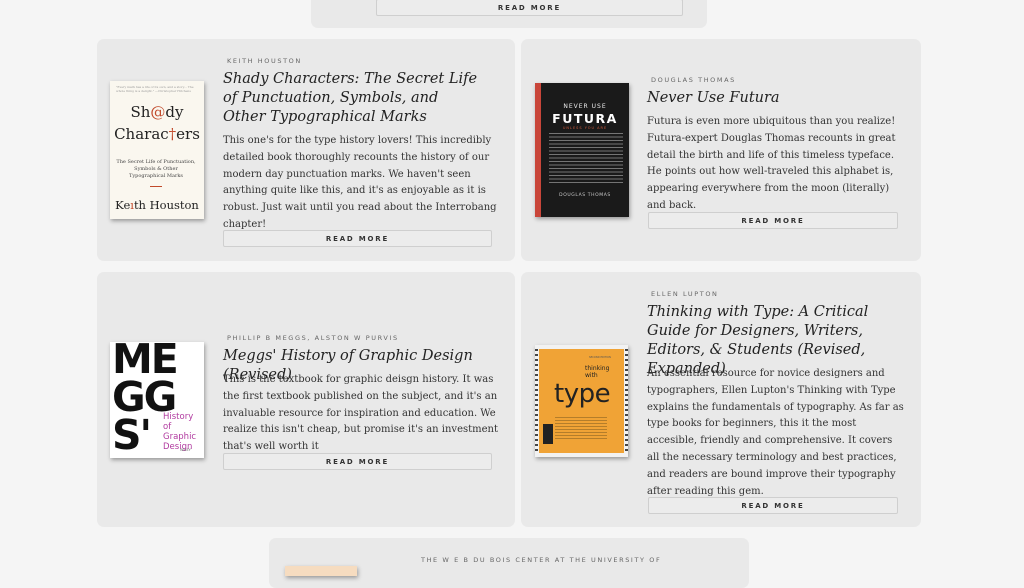 Image resolution: width=1024 pixels, height=588 pixels. Describe the element at coordinates (157, 112) in the screenshot. I see `cover-title-line1: Sh@dy` at that location.